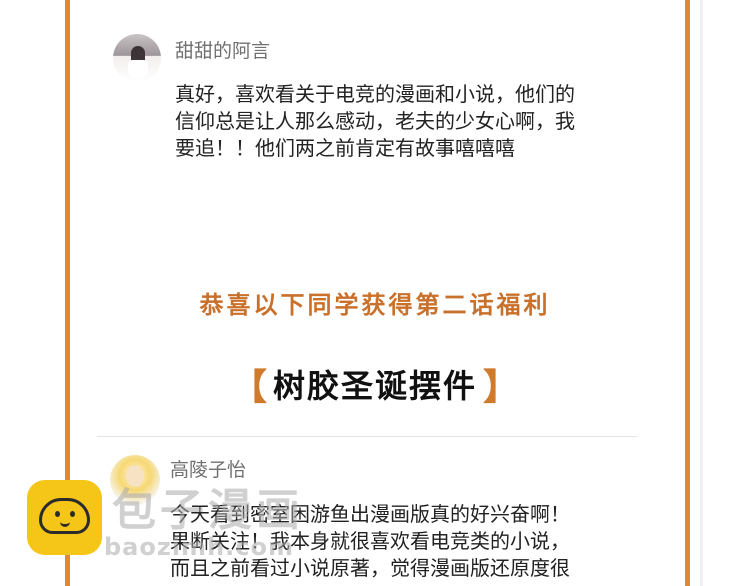 This screenshot has width=750, height=586. I want to click on prize-close-bracket: 】, so click(501, 387).